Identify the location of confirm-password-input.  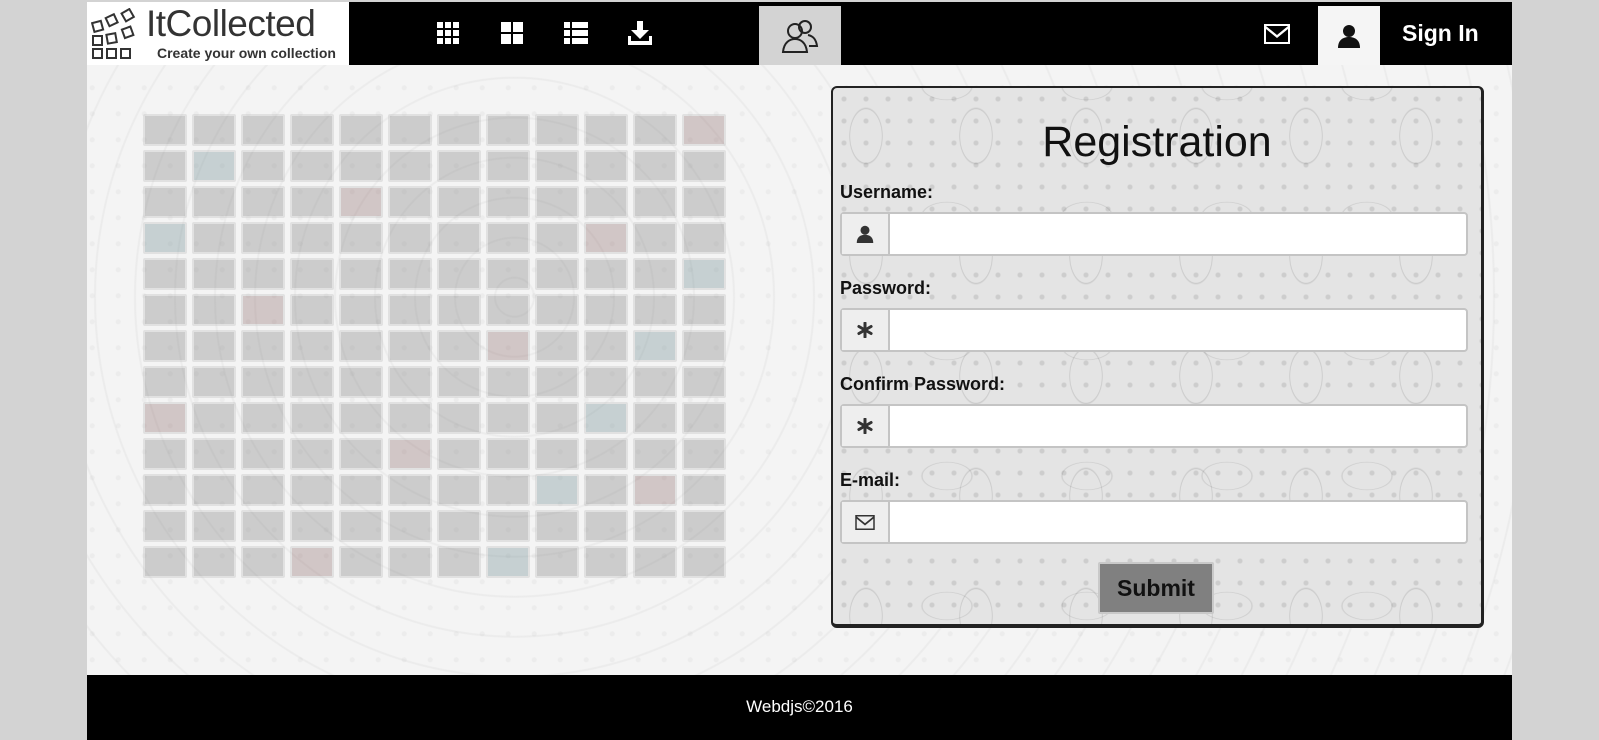
(1178, 426).